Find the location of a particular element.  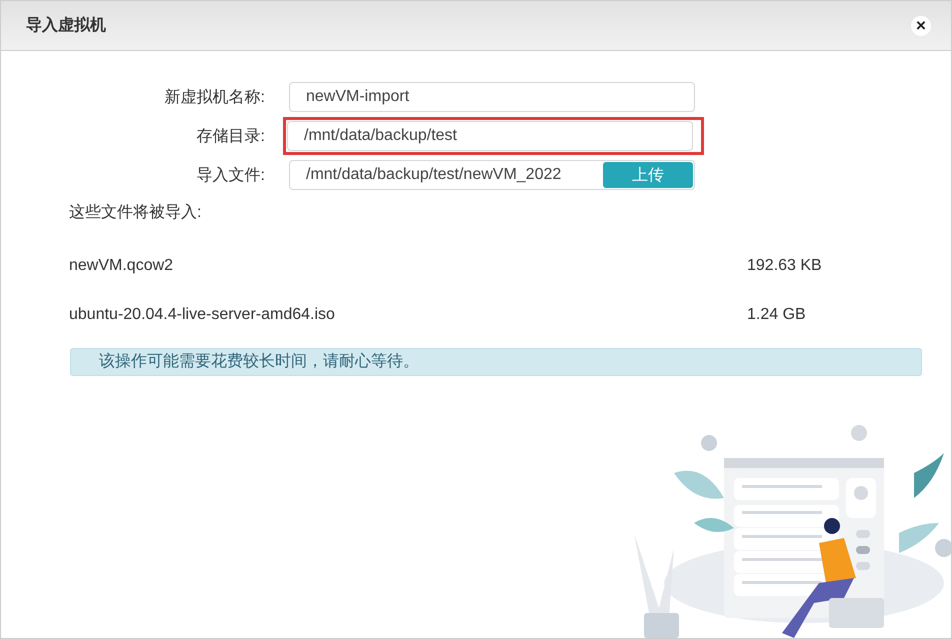

file-name: newVM.qcow2 is located at coordinates (121, 266).